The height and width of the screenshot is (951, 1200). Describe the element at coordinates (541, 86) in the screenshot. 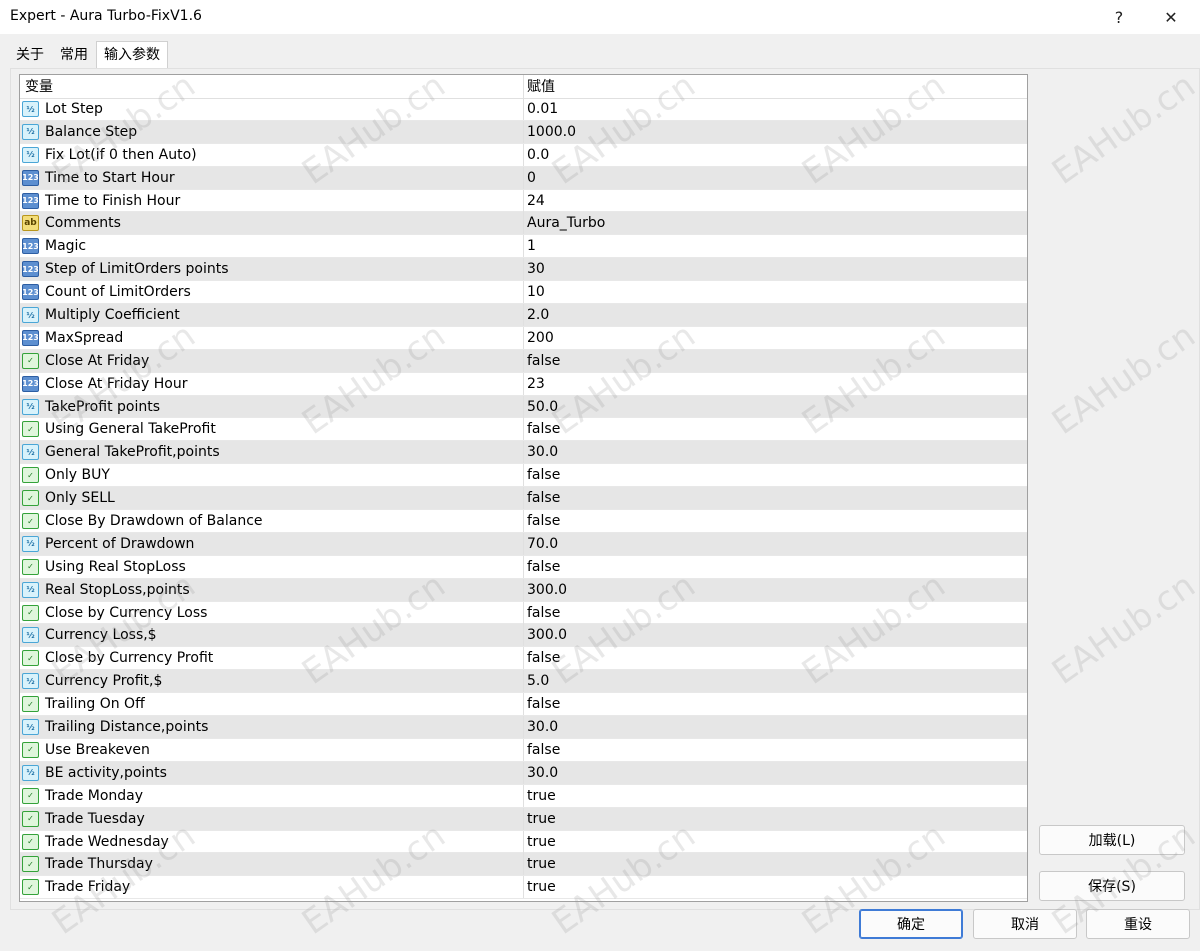

I see `column-header-value: 赋值` at that location.